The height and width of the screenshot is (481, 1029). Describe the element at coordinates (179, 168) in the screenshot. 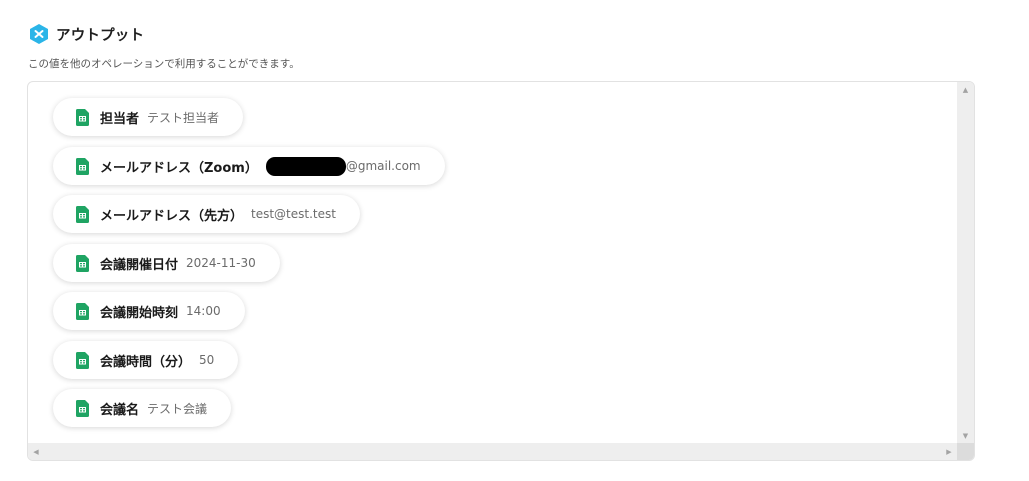

I see `output-label: メールアドレス（Zoom）` at that location.